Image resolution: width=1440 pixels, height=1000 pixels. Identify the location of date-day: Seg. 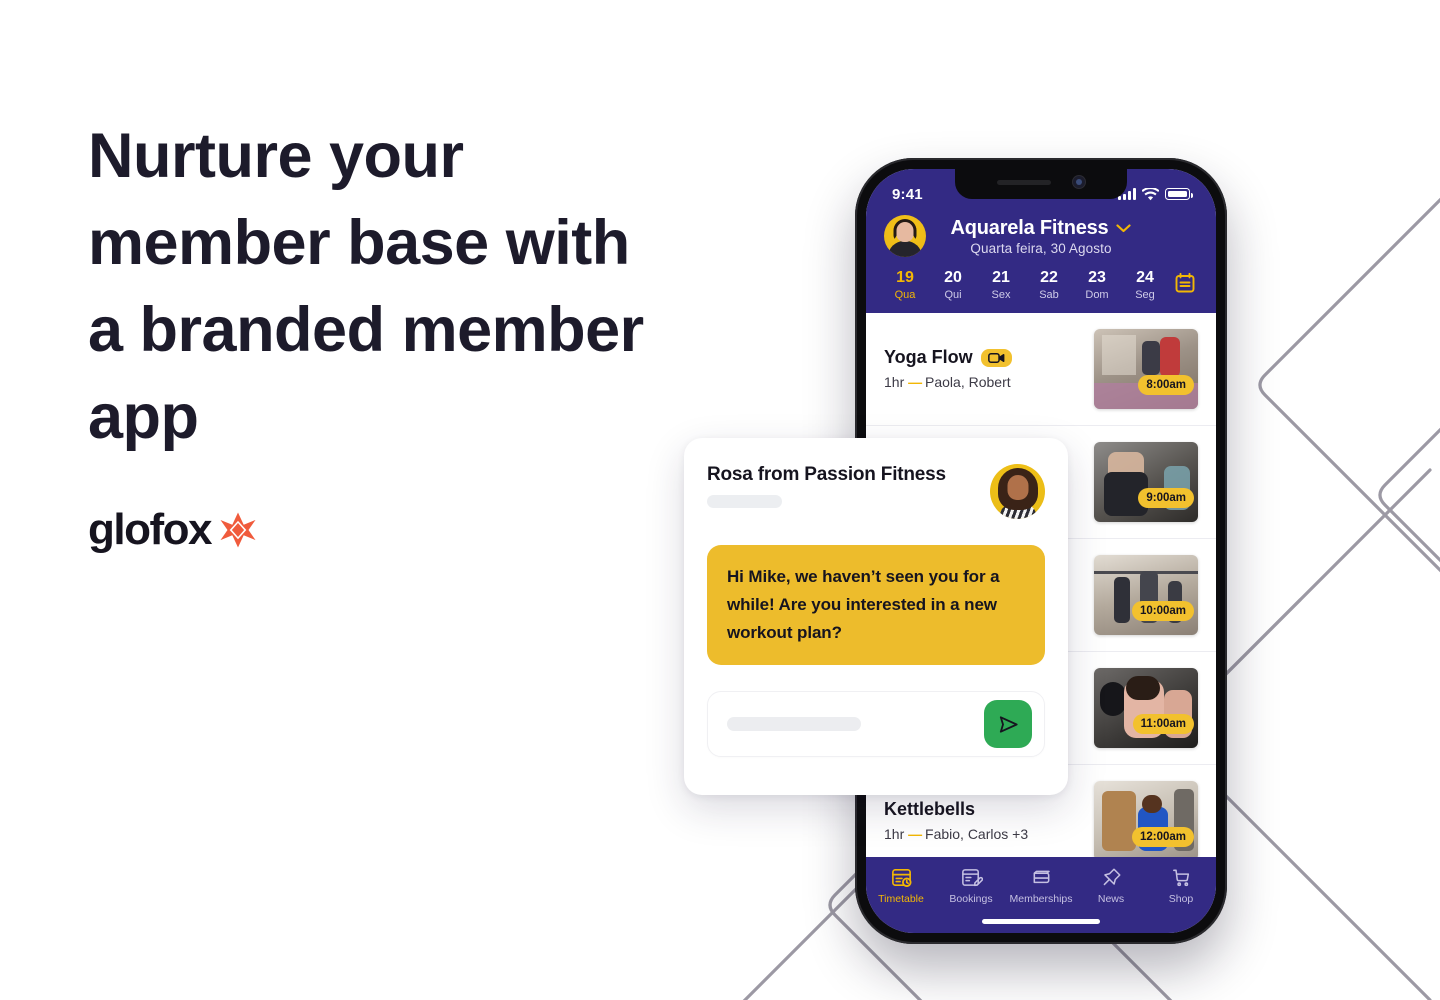
(1145, 294).